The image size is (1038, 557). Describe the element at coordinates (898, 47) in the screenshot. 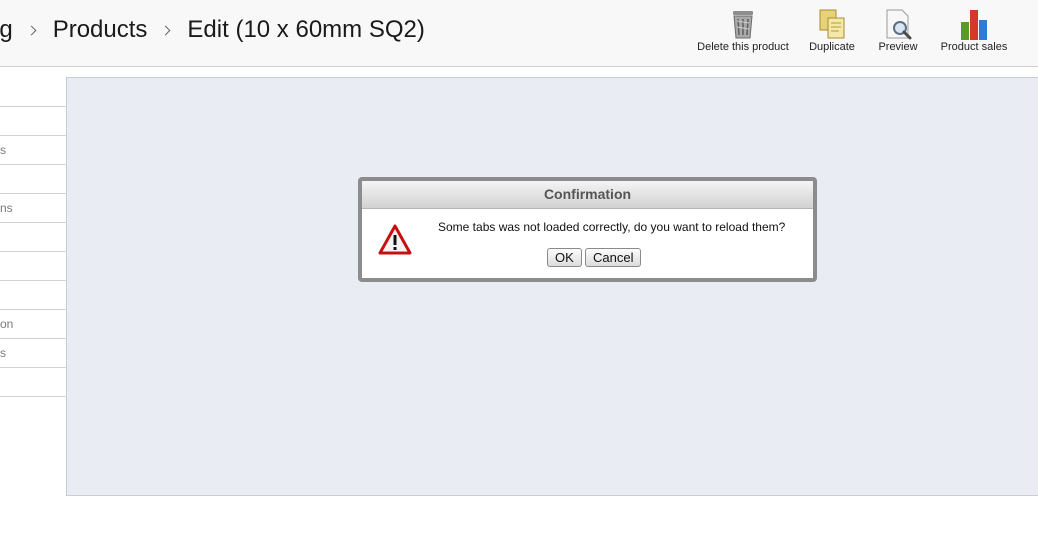

I see `preview-label: Preview` at that location.